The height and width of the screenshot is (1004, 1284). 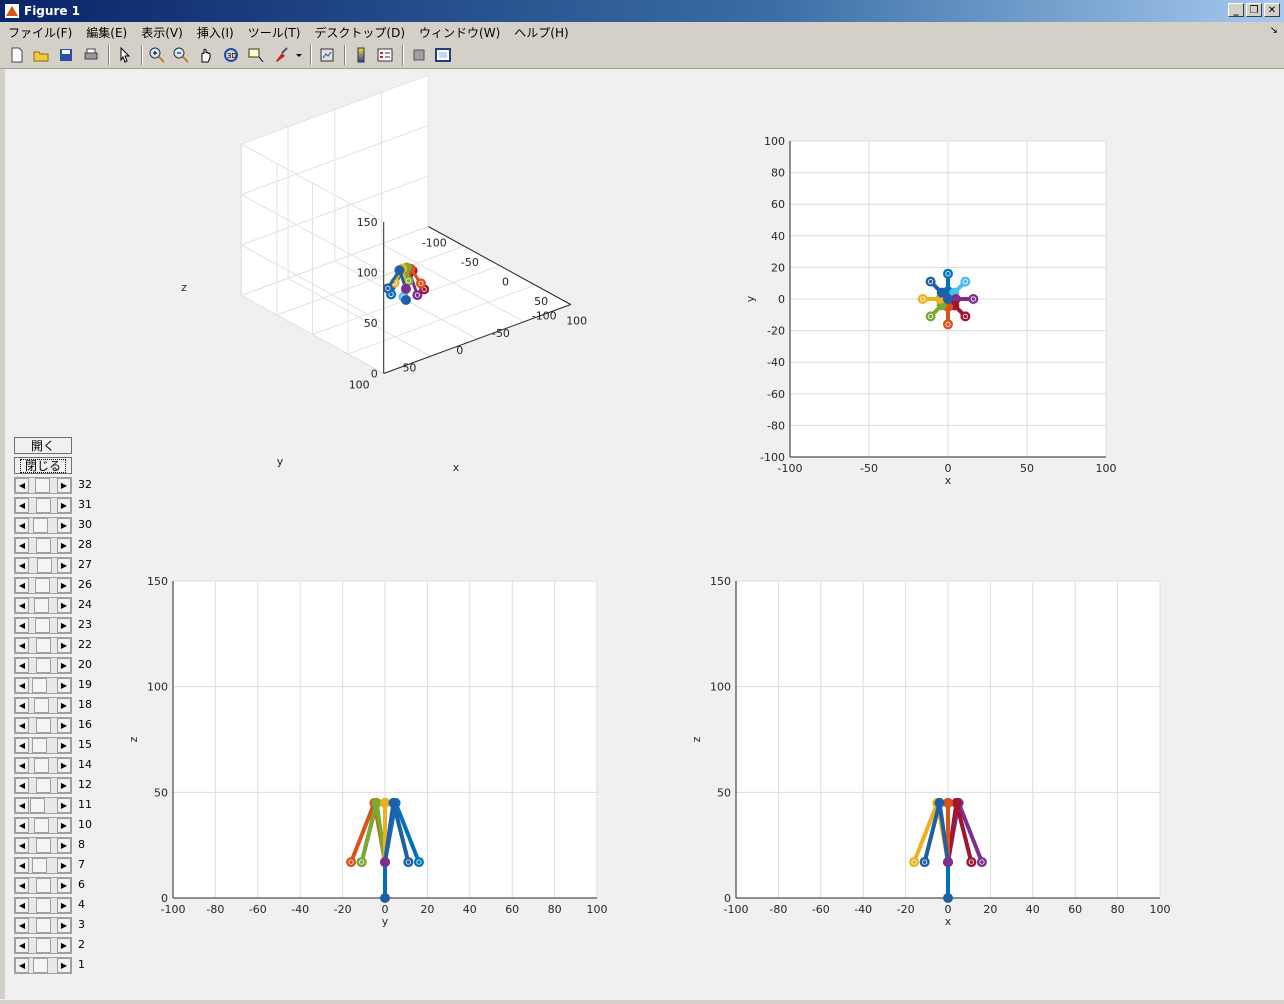 I want to click on open-button: 開く, so click(x=43, y=445).